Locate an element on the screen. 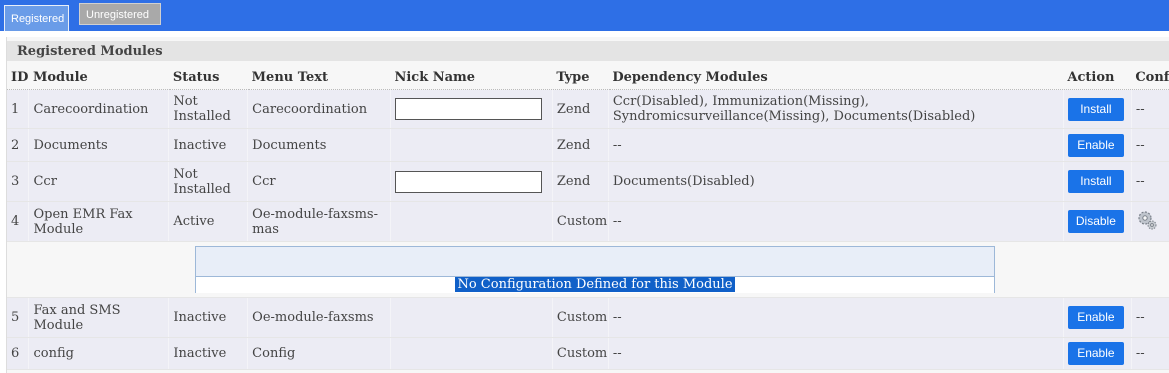 Image resolution: width=1169 pixels, height=373 pixels. cell-module: Documents is located at coordinates (99, 145).